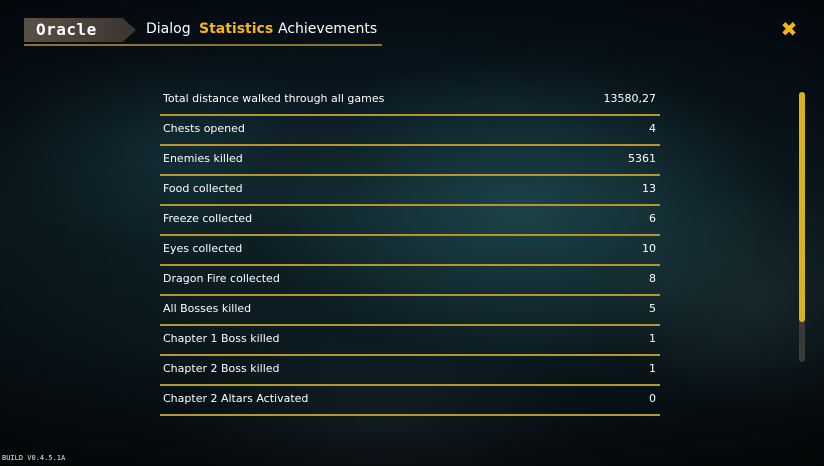 Image resolution: width=824 pixels, height=466 pixels. Describe the element at coordinates (203, 248) in the screenshot. I see `stat-label: Eyes collected` at that location.